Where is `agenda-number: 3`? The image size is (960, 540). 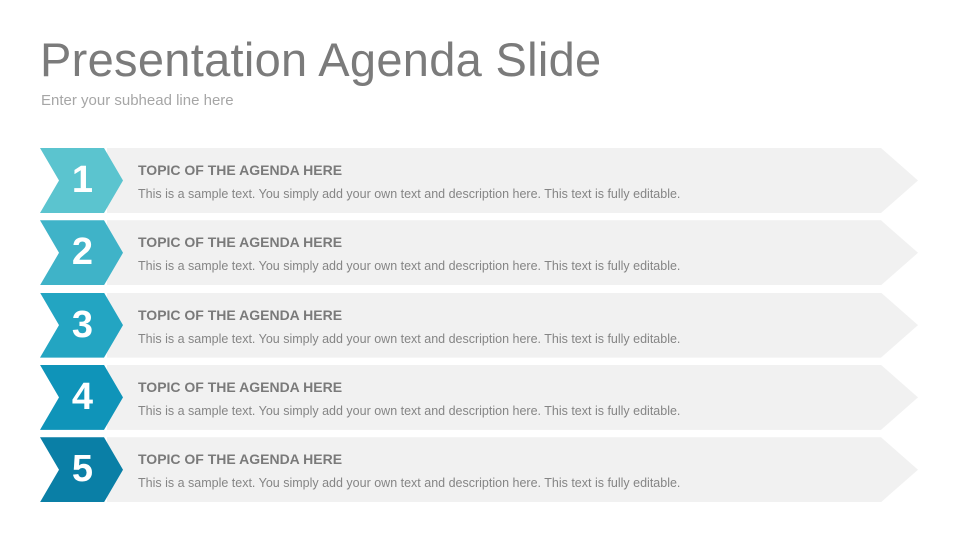 agenda-number: 3 is located at coordinates (82, 324).